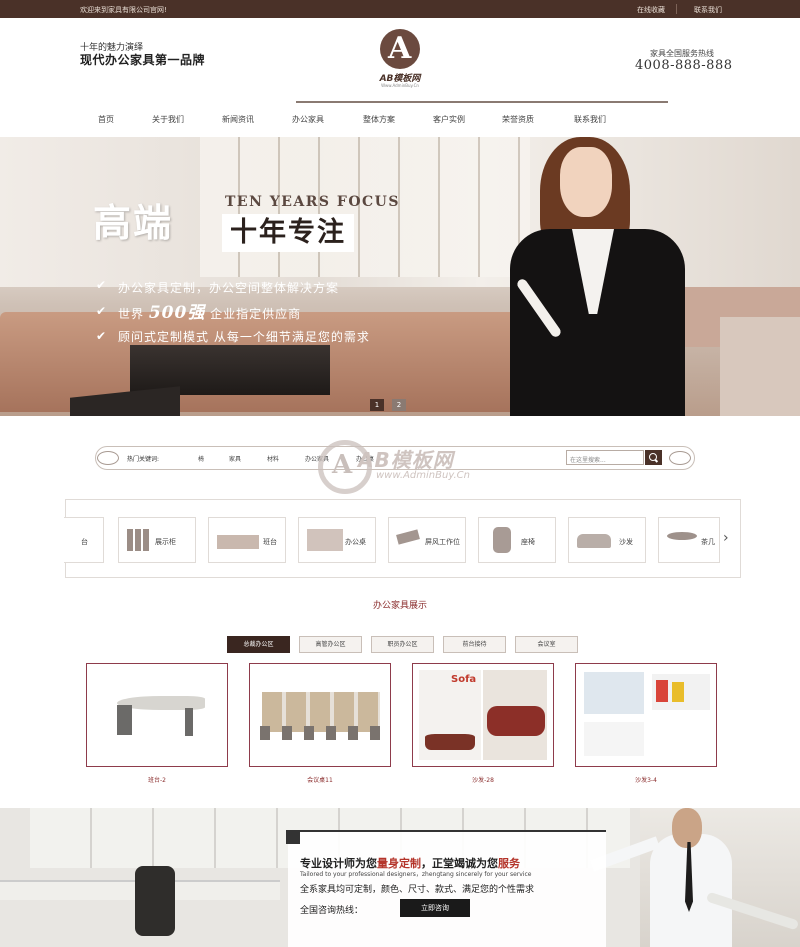 Image resolution: width=800 pixels, height=947 pixels. What do you see at coordinates (108, 458) in the screenshot?
I see `ornament-left-icon` at bounding box center [108, 458].